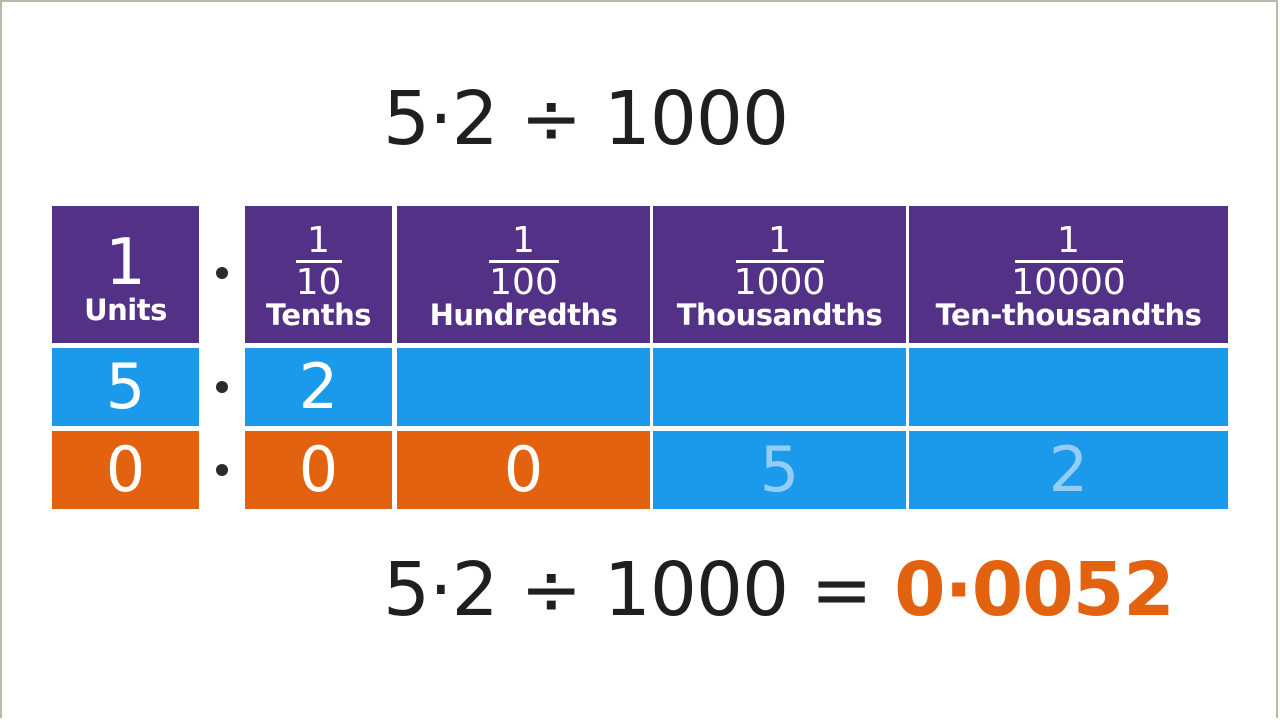 The height and width of the screenshot is (720, 1280). I want to click on digit: 2, so click(318, 386).